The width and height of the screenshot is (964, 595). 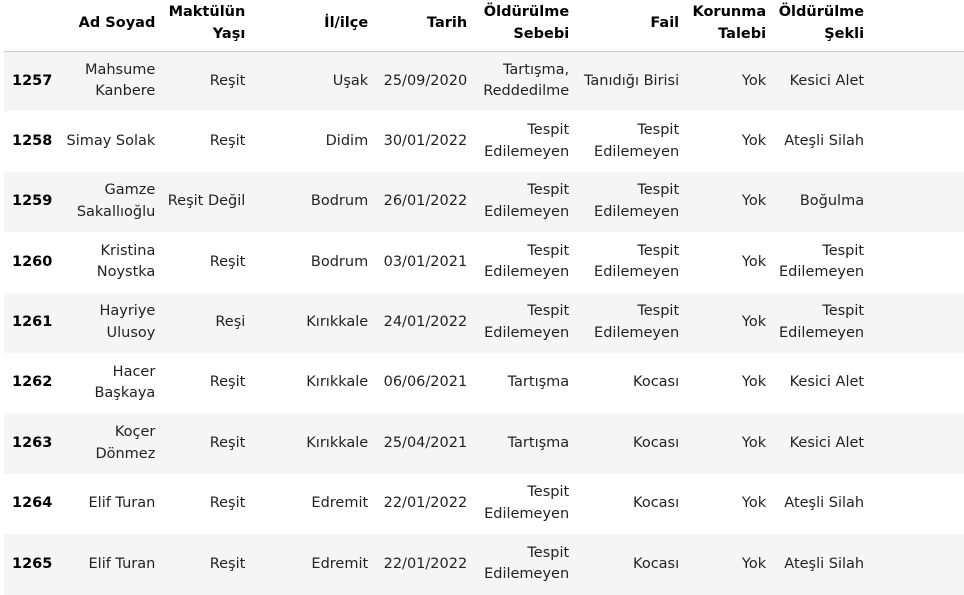 What do you see at coordinates (313, 26) in the screenshot?
I see `header-il-ilce: İl/ilçe` at bounding box center [313, 26].